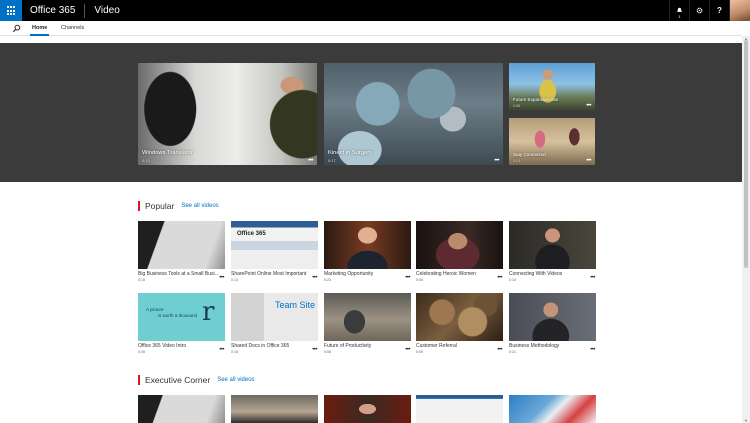 This screenshot has height=423, width=750. What do you see at coordinates (274, 274) in the screenshot?
I see `video-title: SharePoint Online Most Important` at bounding box center [274, 274].